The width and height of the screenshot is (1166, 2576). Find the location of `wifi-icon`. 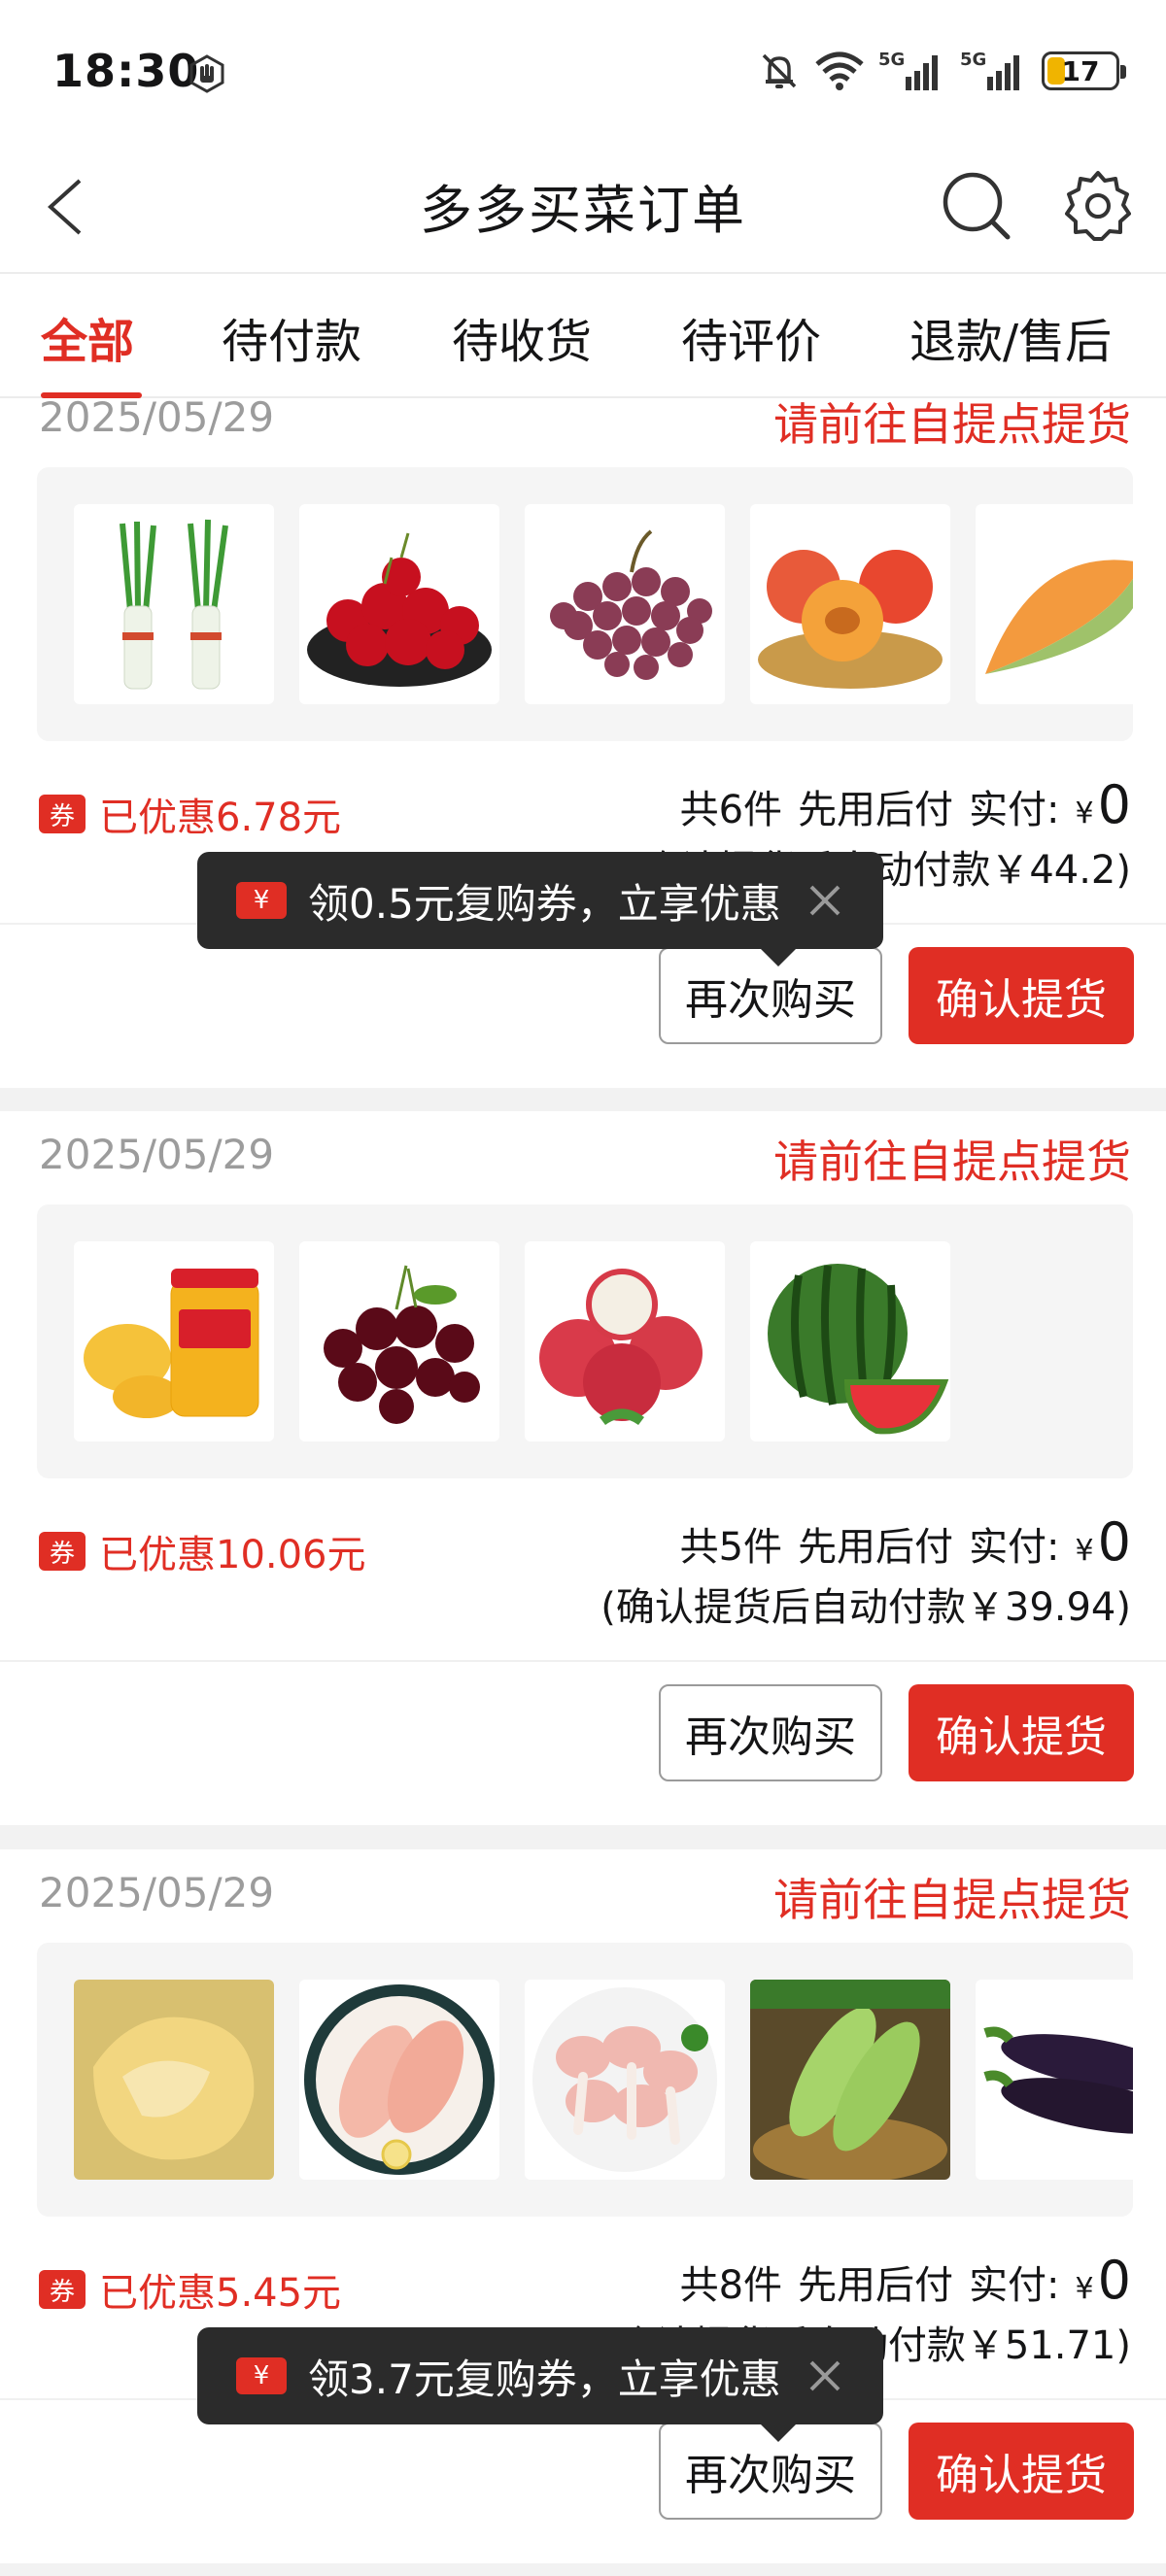

wifi-icon is located at coordinates (839, 70).